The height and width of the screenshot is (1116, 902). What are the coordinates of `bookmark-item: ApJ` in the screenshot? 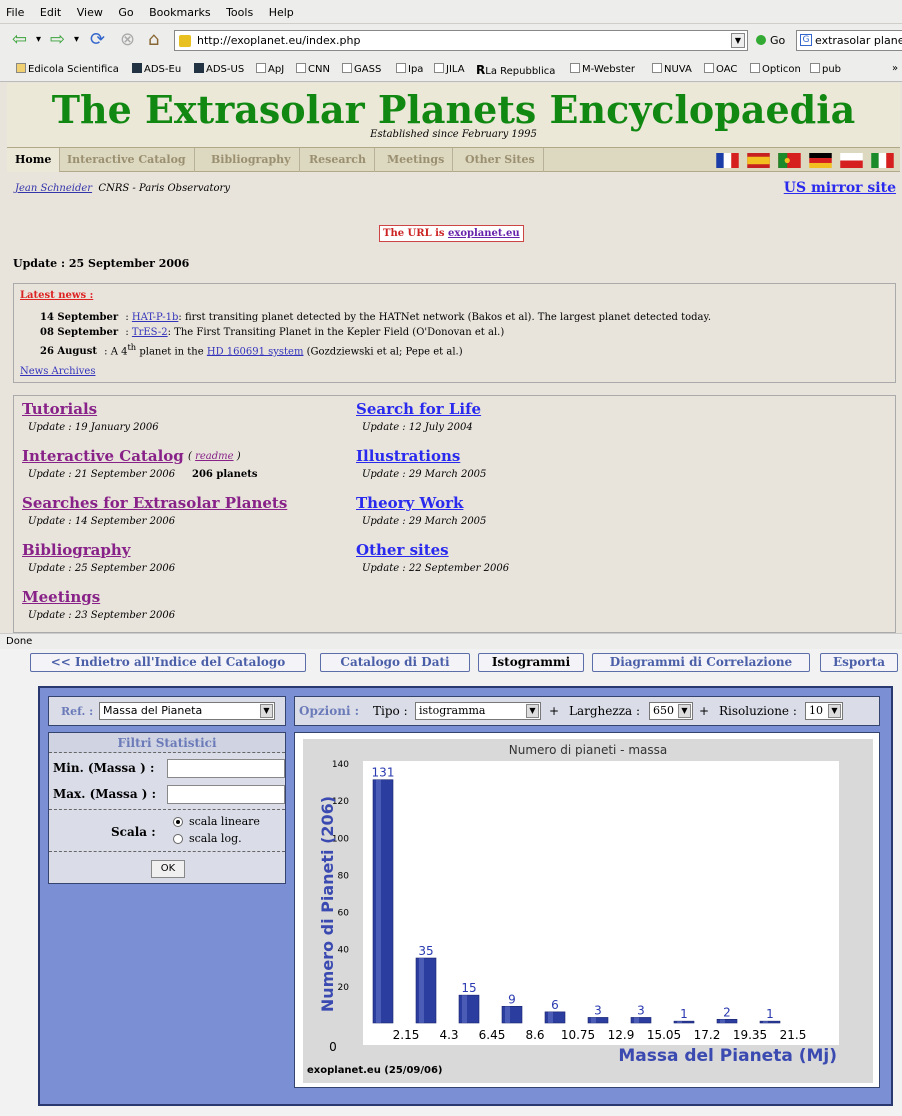 It's located at (270, 69).